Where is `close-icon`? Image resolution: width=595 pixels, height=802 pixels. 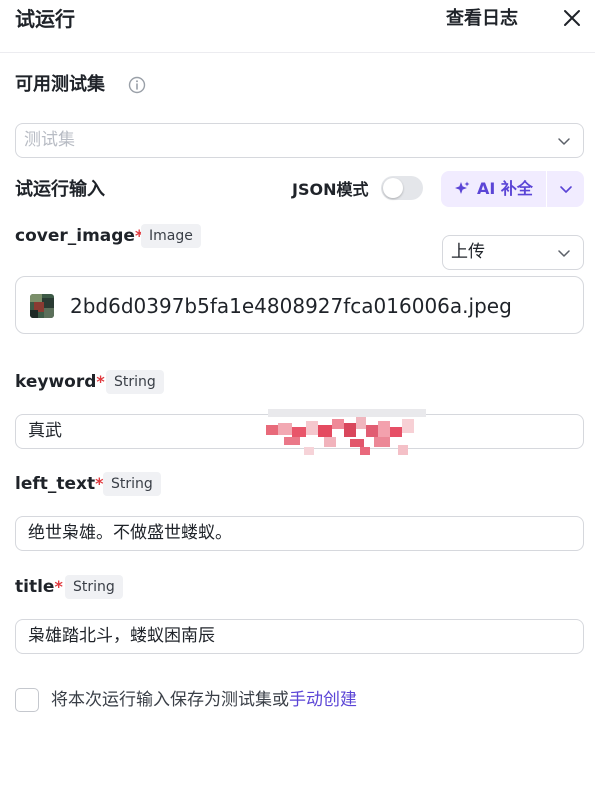
close-icon is located at coordinates (572, 18).